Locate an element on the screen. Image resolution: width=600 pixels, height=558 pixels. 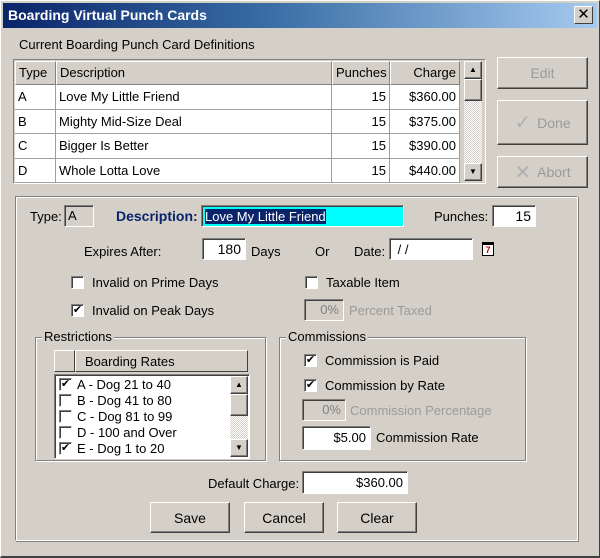
column-header-type: Type is located at coordinates (35, 73).